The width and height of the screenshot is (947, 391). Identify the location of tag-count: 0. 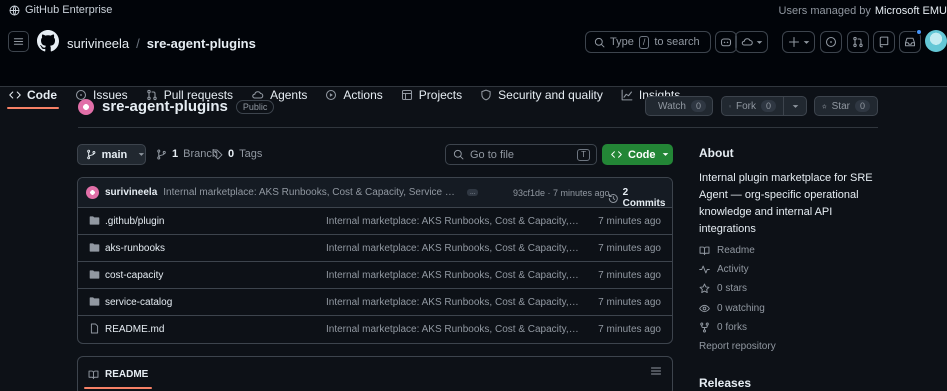
(231, 154).